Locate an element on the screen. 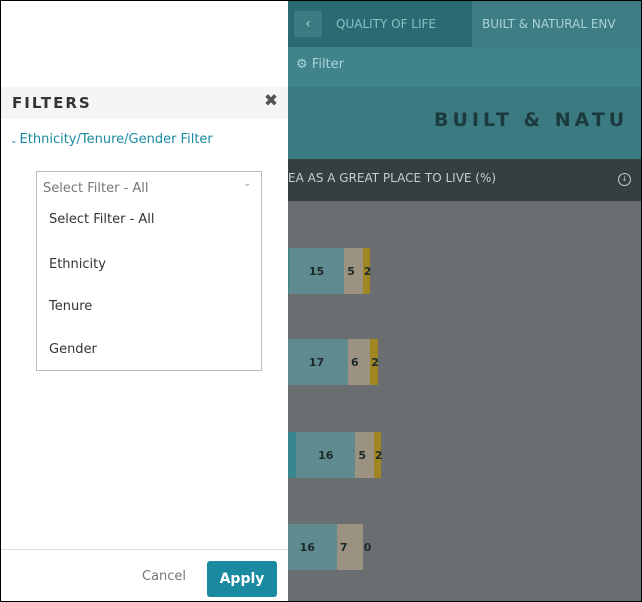  bar-segment-disagree: 6 is located at coordinates (359, 362).